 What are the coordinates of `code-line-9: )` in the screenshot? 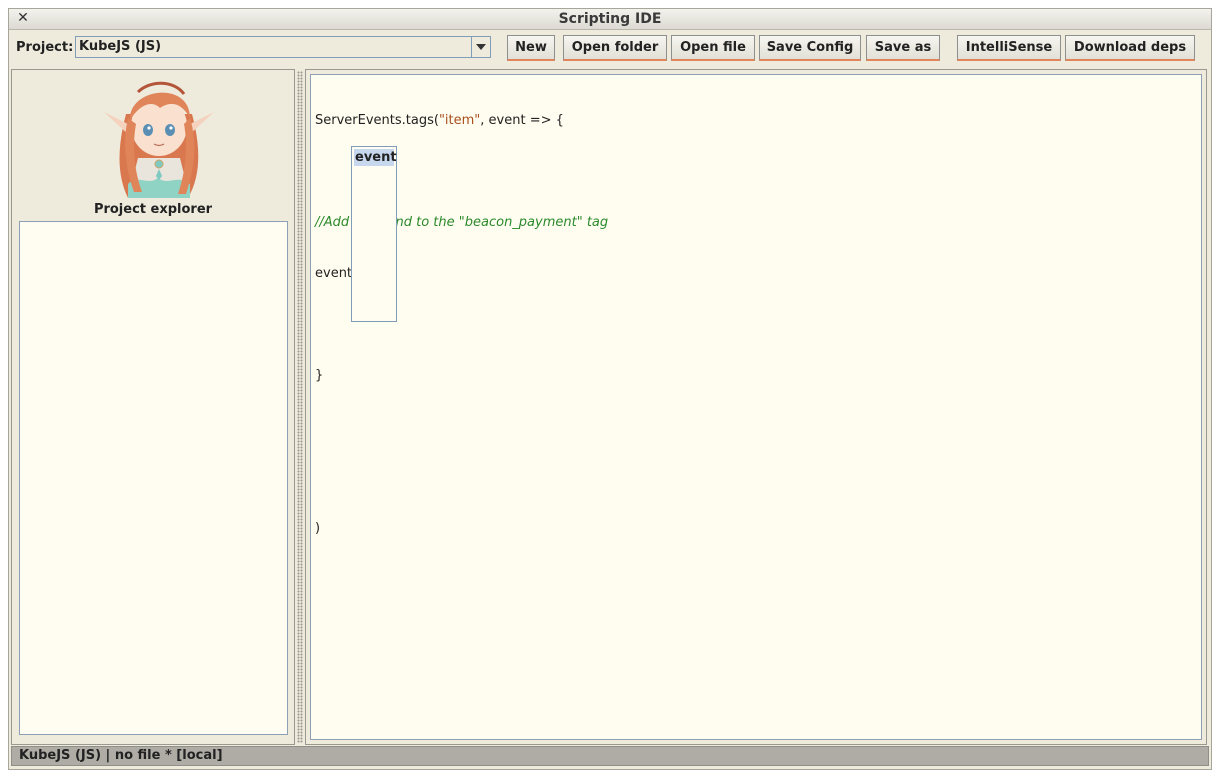 It's located at (318, 528).